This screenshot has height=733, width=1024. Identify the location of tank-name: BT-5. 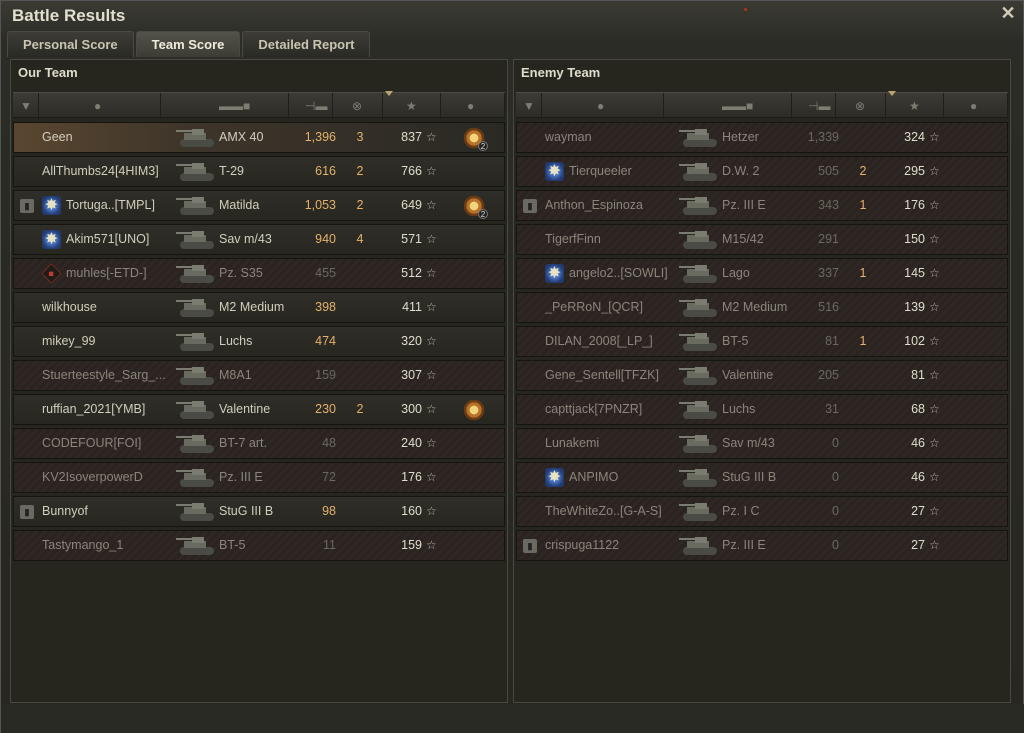
(735, 341).